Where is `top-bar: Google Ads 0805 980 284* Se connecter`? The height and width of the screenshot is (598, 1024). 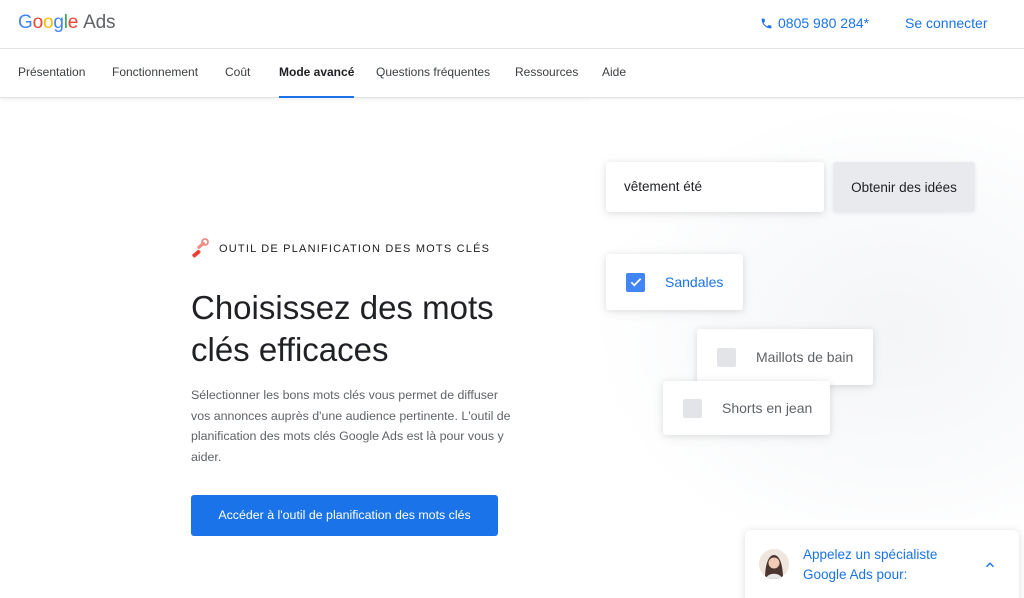
top-bar: Google Ads 0805 980 284* Se connecter is located at coordinates (512, 24).